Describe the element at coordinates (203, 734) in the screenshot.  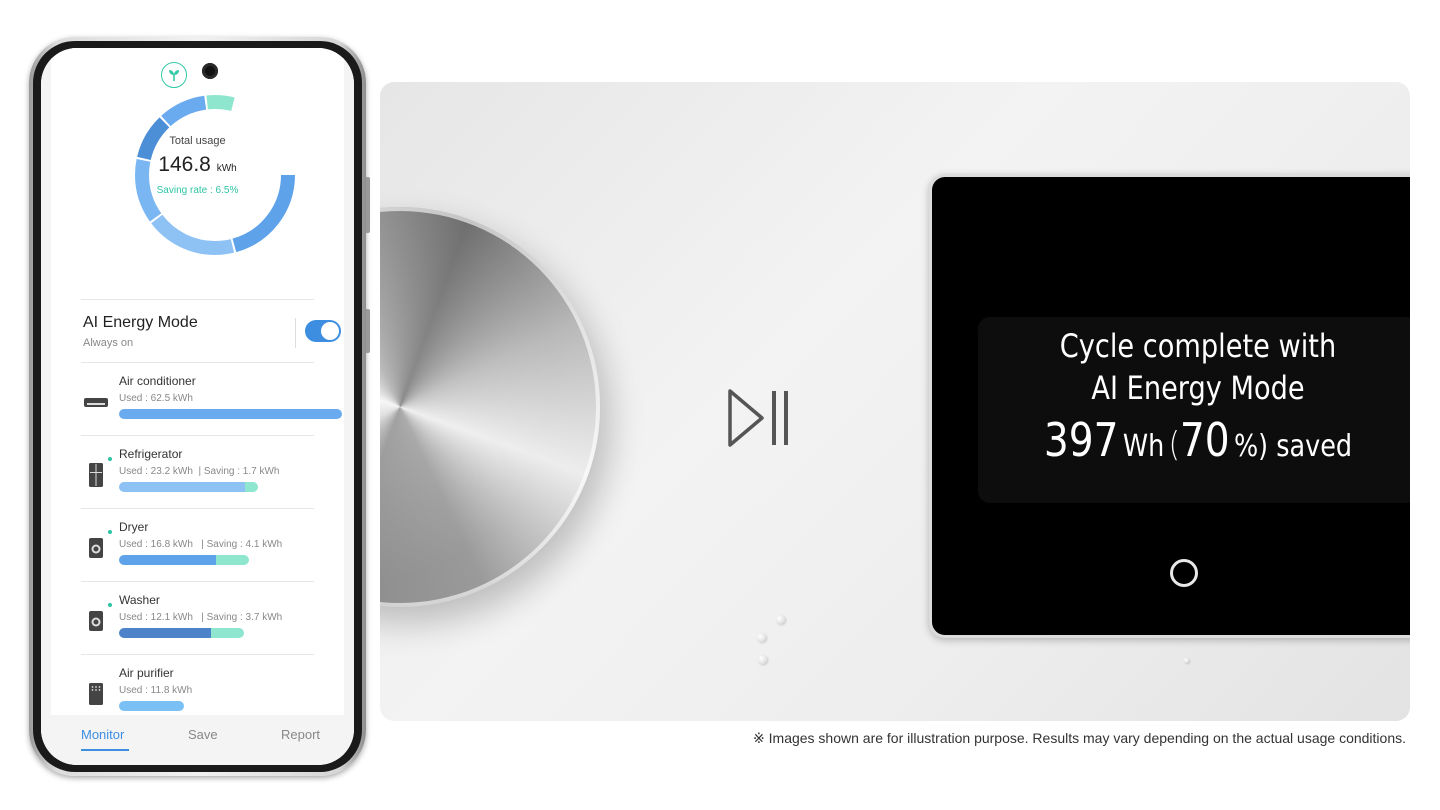
I see `tab-save: Save` at that location.